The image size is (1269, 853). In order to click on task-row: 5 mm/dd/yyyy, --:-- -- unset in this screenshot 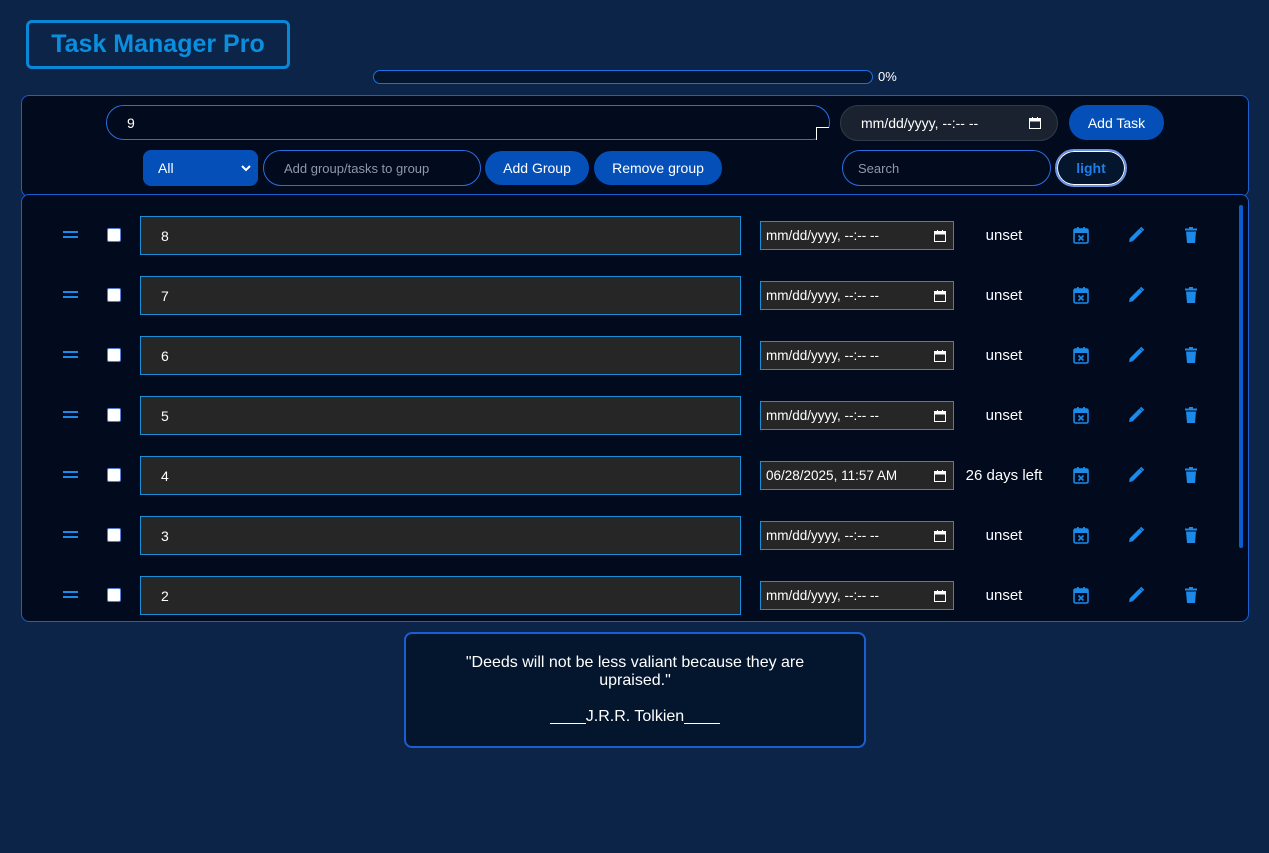, I will do `click(622, 415)`.